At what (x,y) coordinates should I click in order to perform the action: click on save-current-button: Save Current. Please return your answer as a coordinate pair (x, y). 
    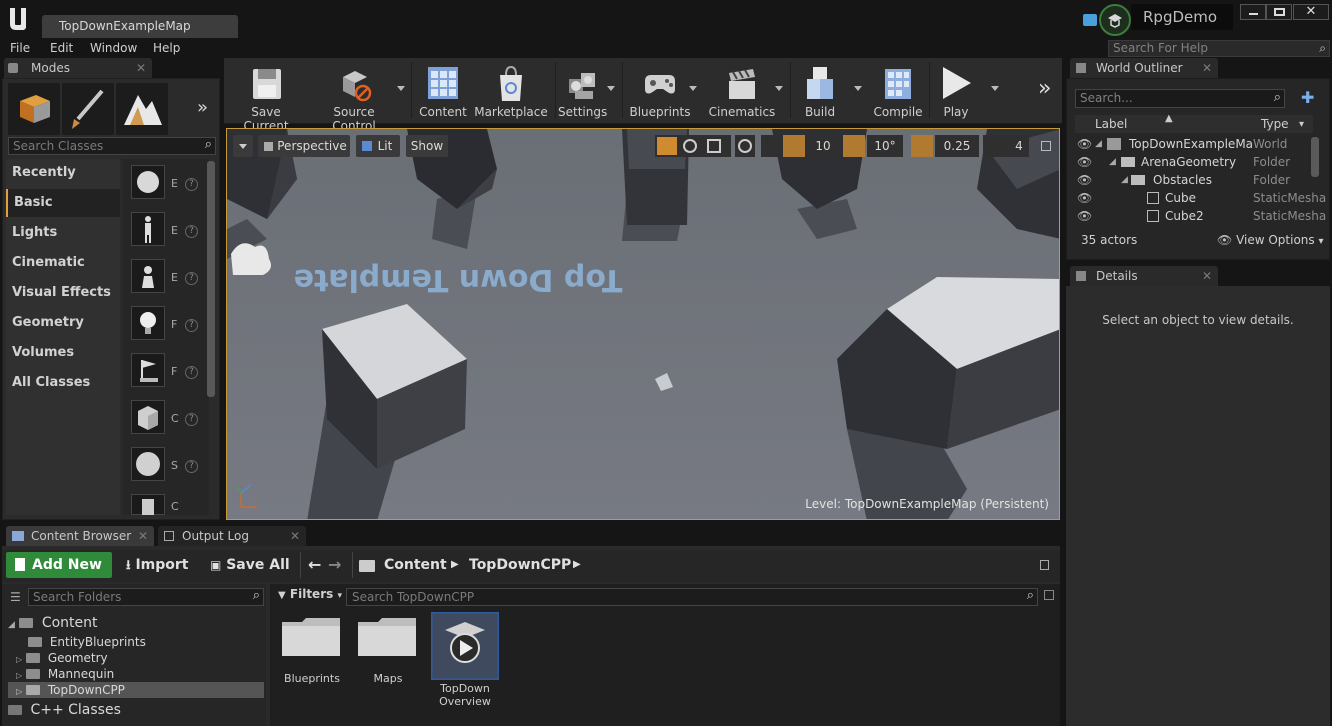
    Looking at the image, I should click on (266, 95).